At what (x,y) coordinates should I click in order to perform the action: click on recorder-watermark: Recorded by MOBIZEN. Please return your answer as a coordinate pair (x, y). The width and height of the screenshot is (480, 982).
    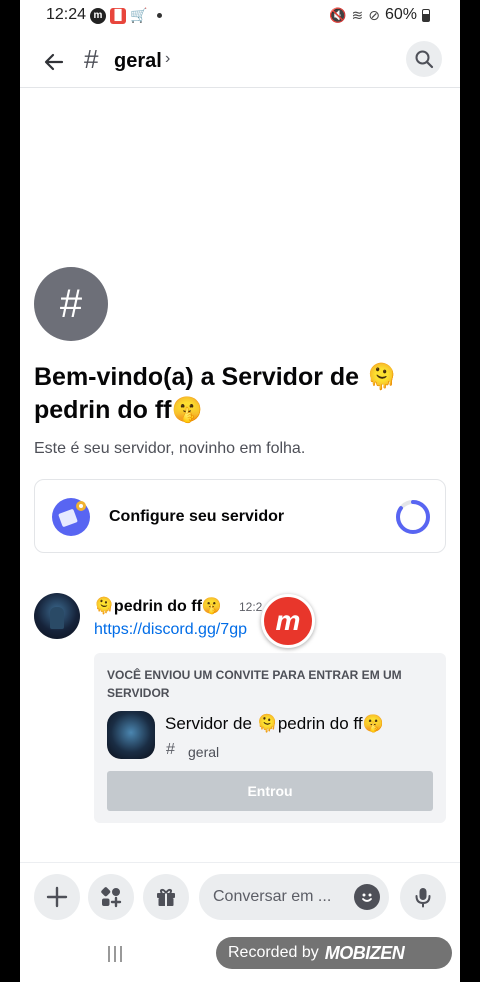
    Looking at the image, I should click on (334, 953).